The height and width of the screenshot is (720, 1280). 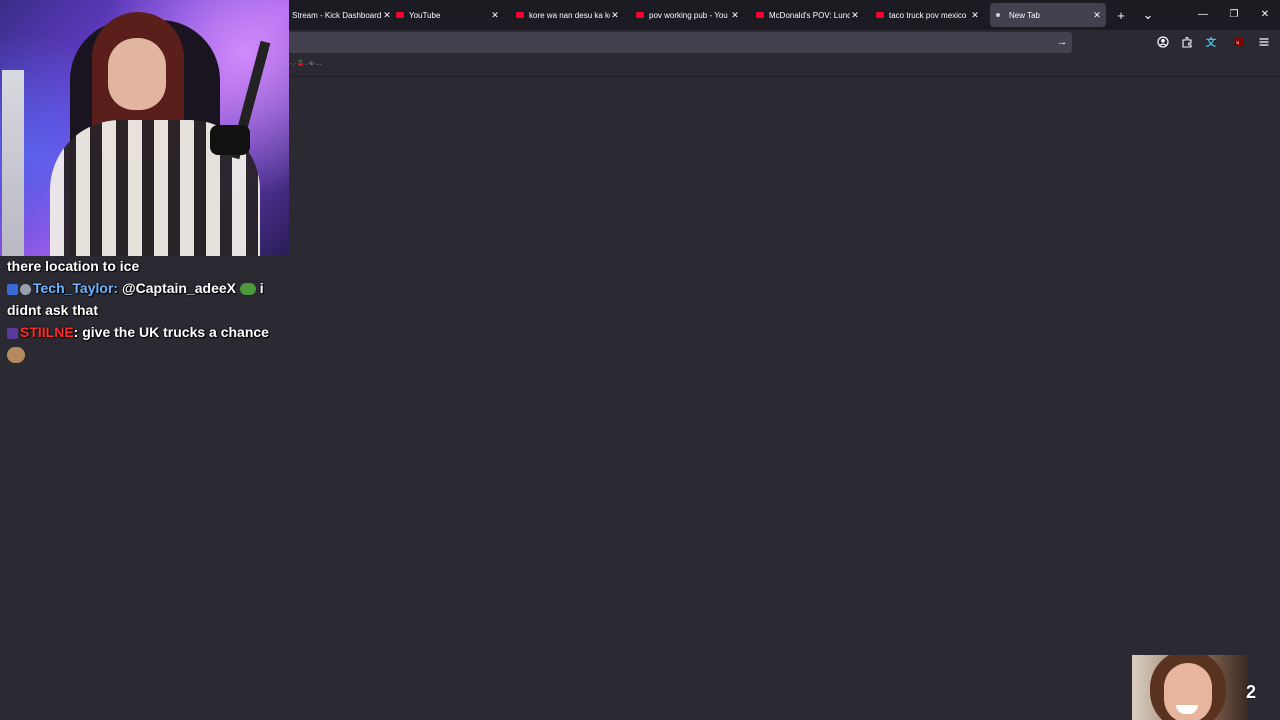 What do you see at coordinates (1121, 15) in the screenshot?
I see `new-tab-button: +` at bounding box center [1121, 15].